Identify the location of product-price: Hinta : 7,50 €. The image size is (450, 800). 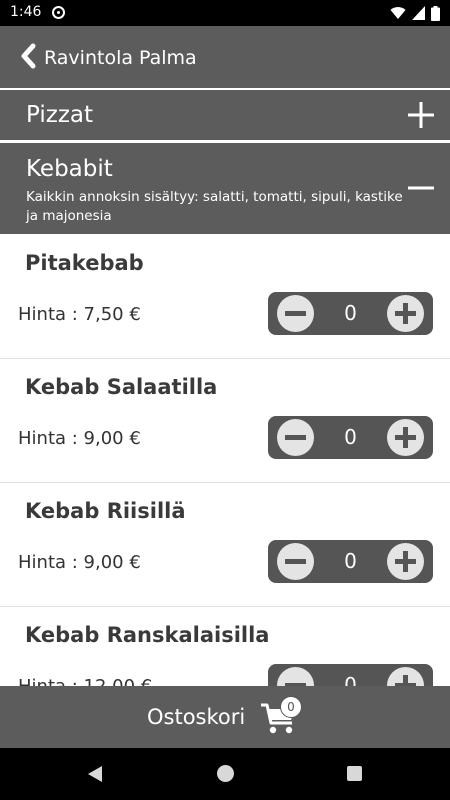
(79, 314).